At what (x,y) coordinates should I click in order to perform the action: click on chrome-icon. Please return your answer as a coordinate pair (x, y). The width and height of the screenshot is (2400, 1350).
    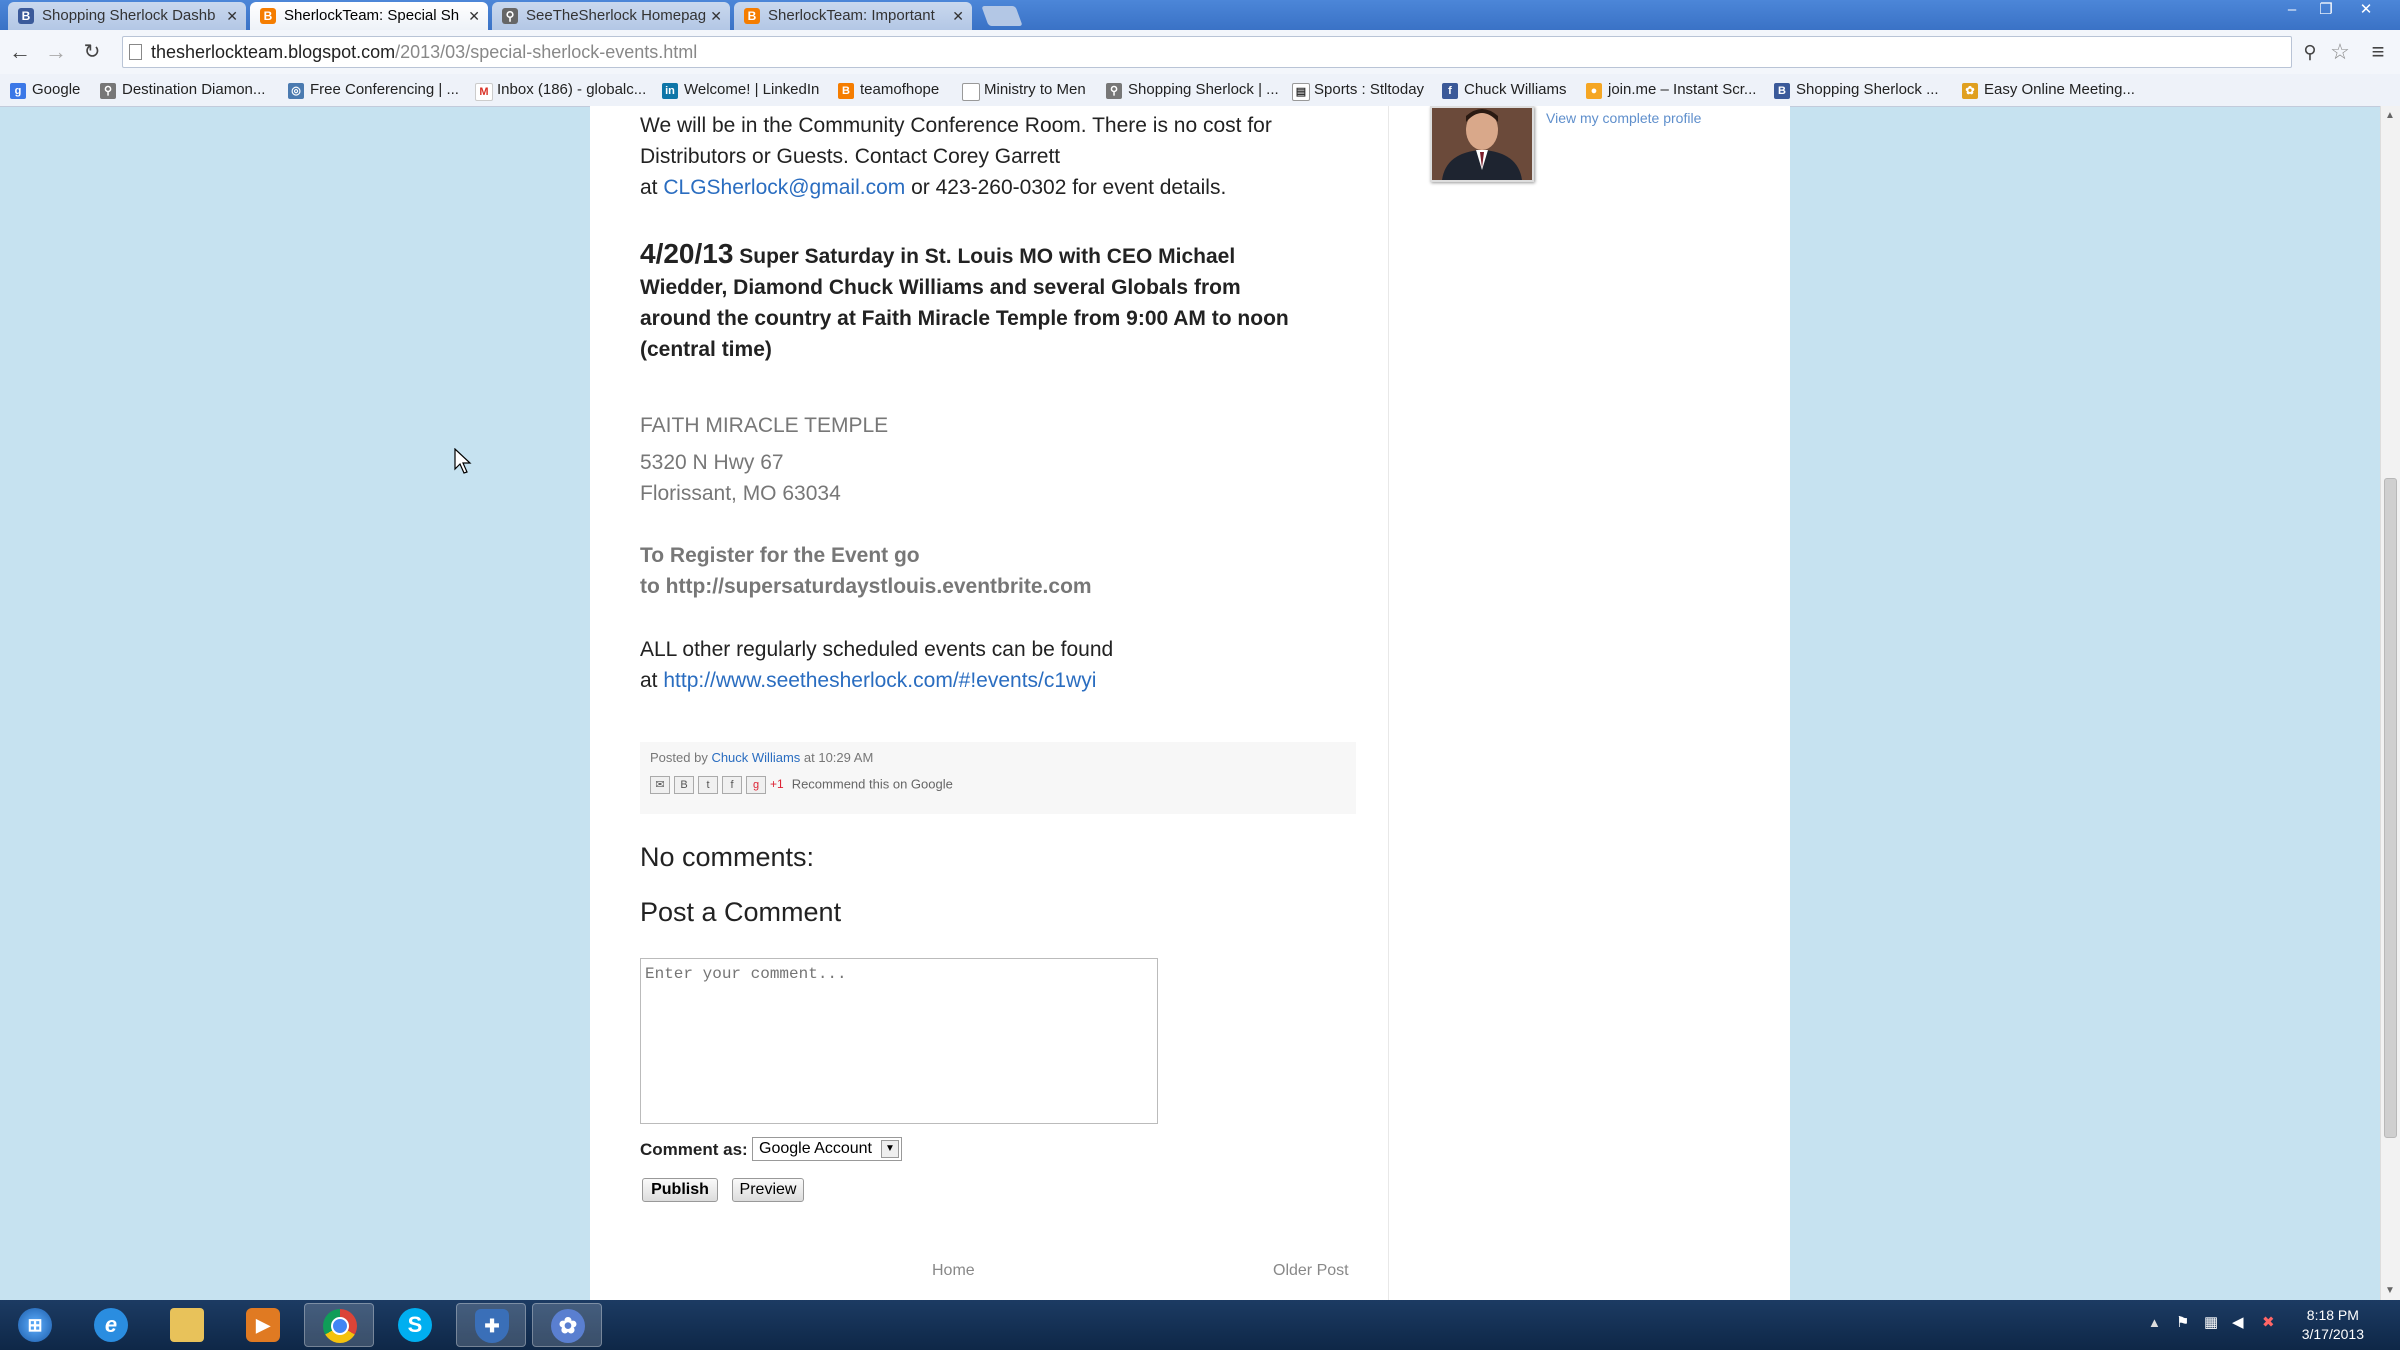
    Looking at the image, I should click on (340, 1326).